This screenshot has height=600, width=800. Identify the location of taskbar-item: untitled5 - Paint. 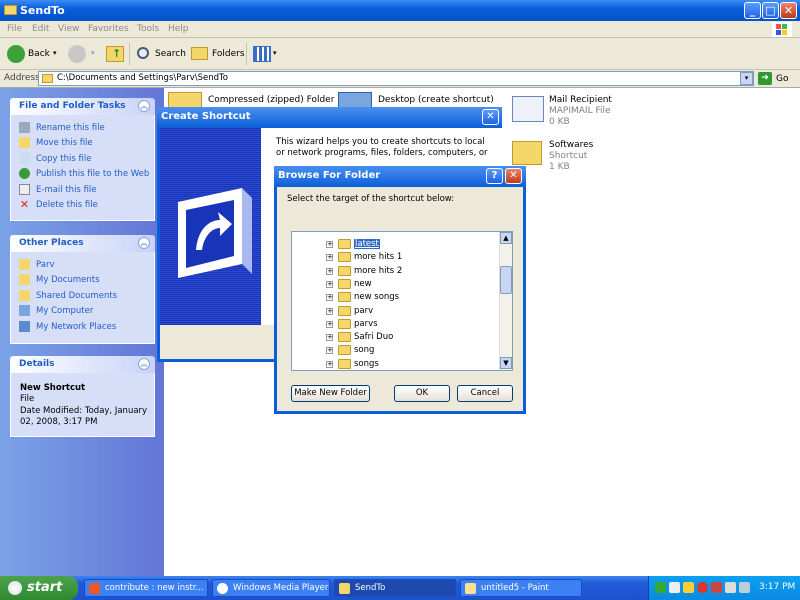
(521, 588).